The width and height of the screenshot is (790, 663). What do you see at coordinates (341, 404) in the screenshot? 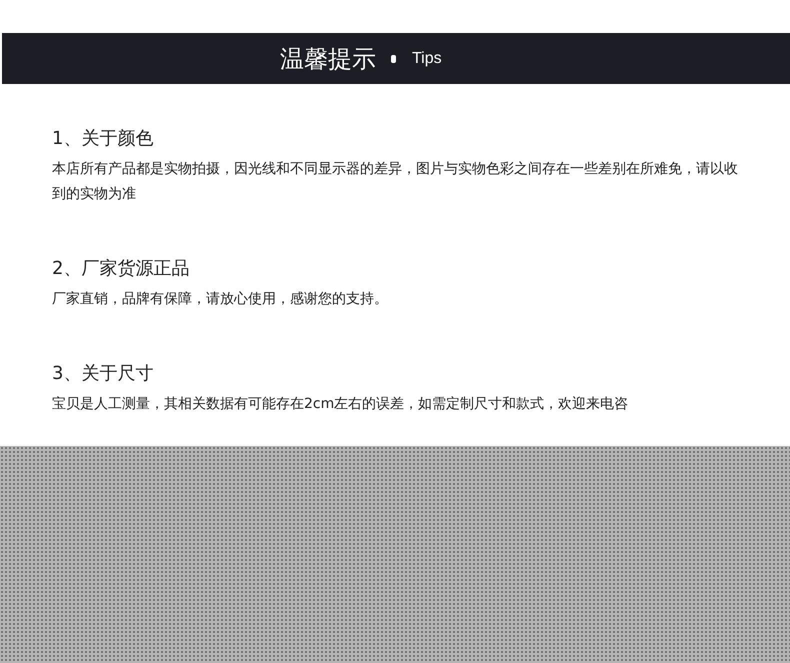
I see `section-text: 宝贝是人工测量，其相关数据有可能存在2cm左右的误差，如需定制尺寸和款式，欢迎来电咨` at bounding box center [341, 404].